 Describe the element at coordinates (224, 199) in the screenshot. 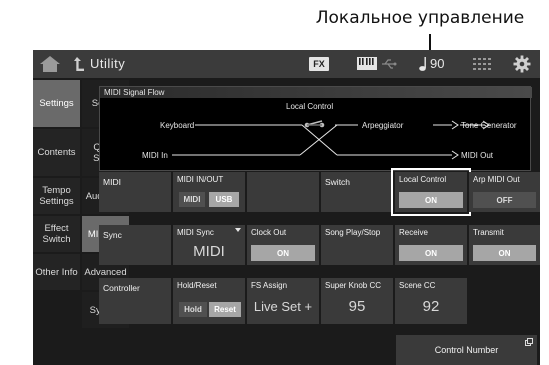

I see `usb-option-button: USB` at that location.